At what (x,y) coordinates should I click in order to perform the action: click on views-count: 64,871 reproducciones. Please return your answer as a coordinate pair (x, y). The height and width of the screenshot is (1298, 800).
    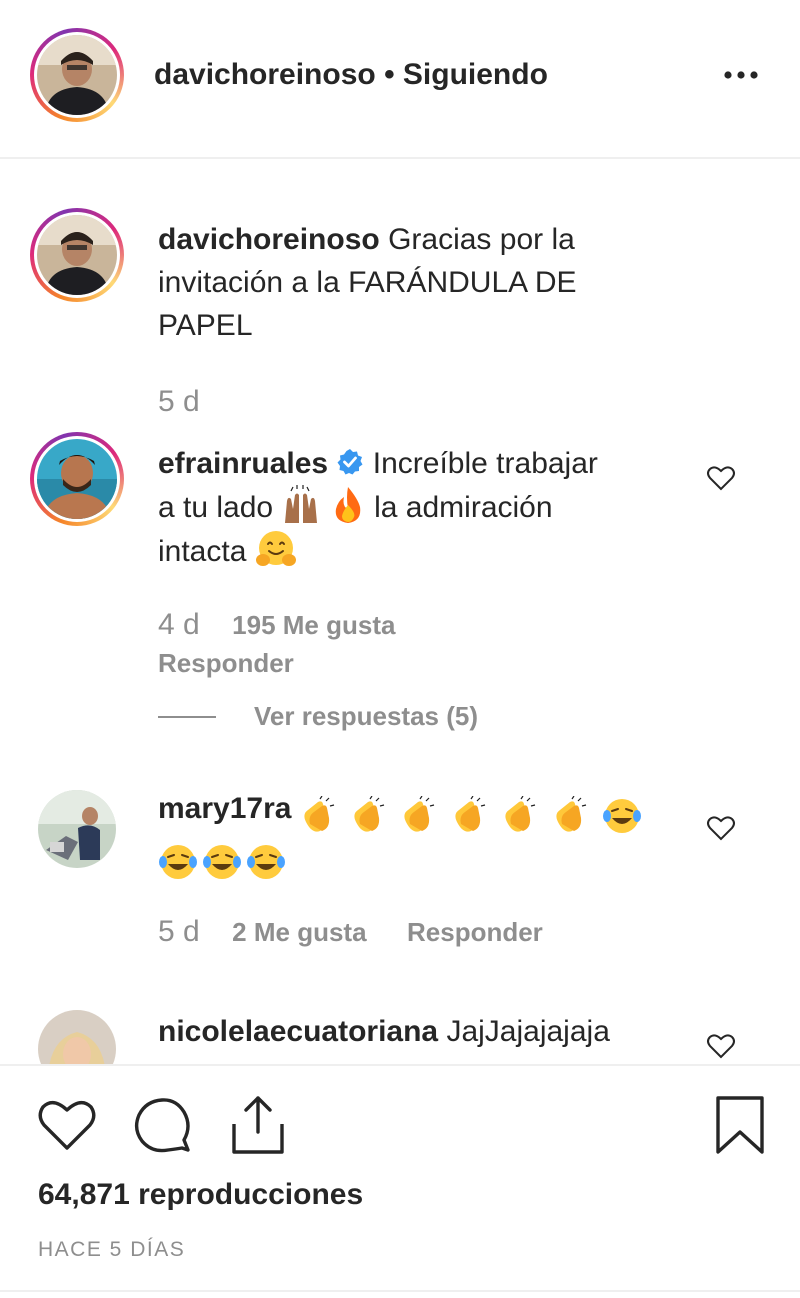
    Looking at the image, I should click on (200, 1195).